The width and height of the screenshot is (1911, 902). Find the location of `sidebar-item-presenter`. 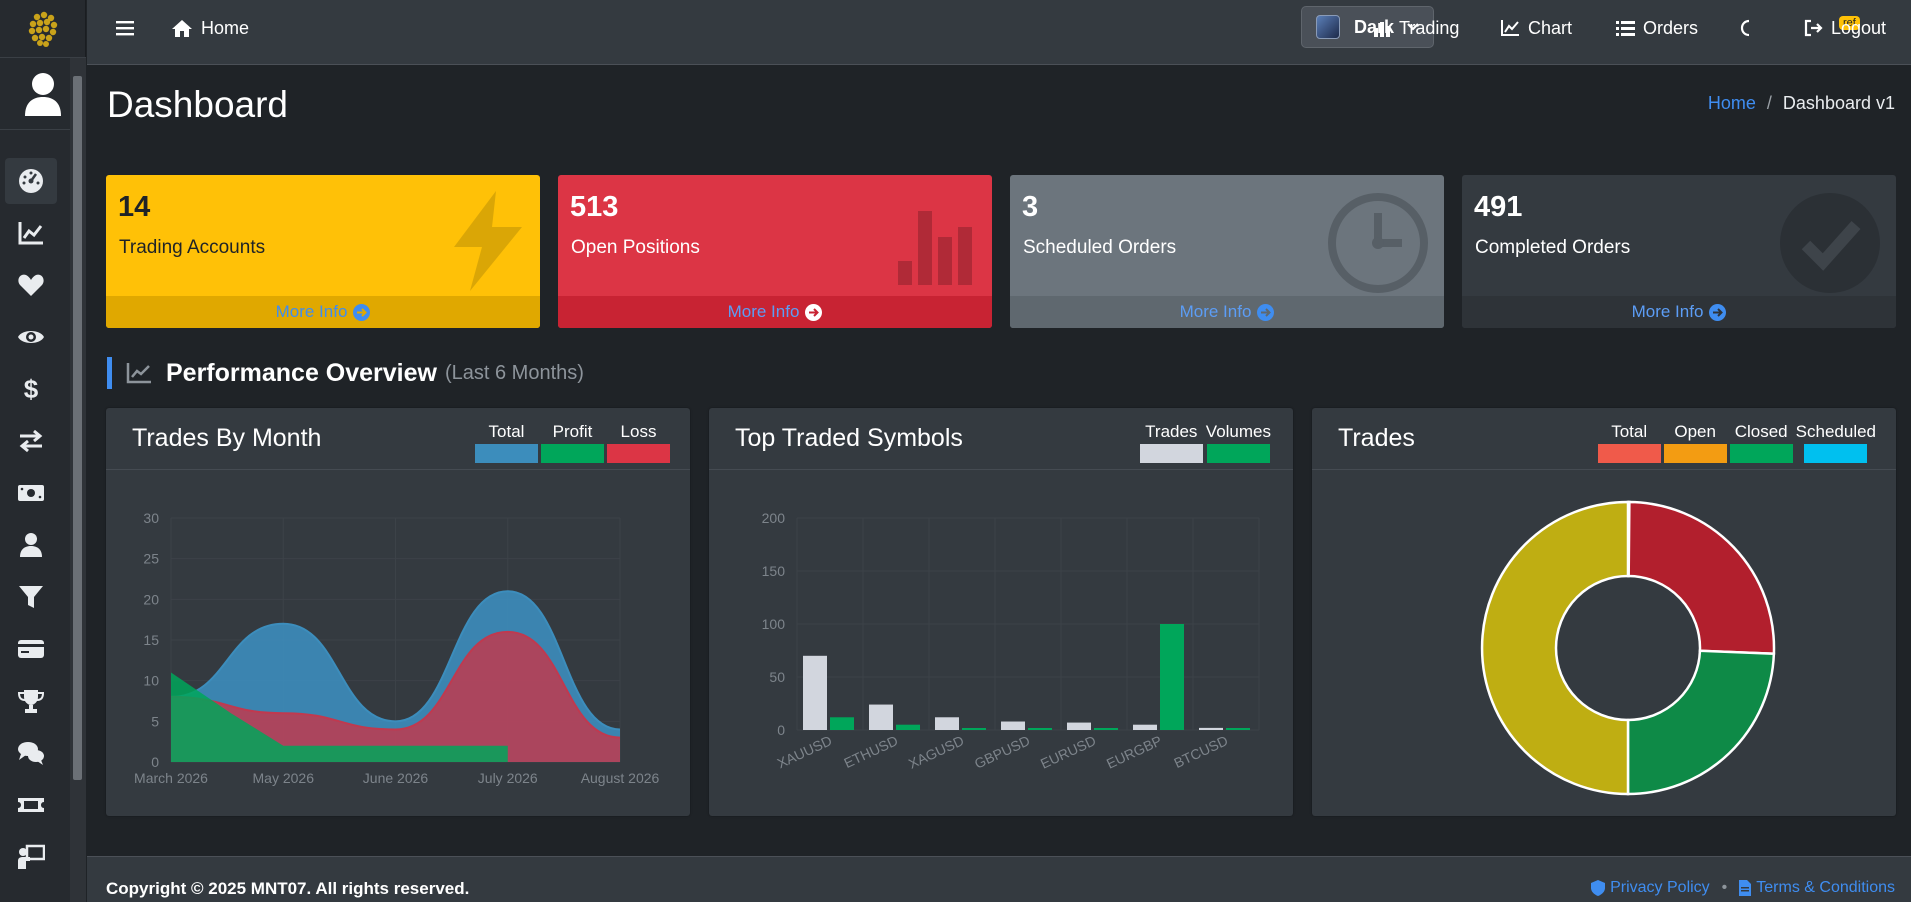

sidebar-item-presenter is located at coordinates (31, 857).